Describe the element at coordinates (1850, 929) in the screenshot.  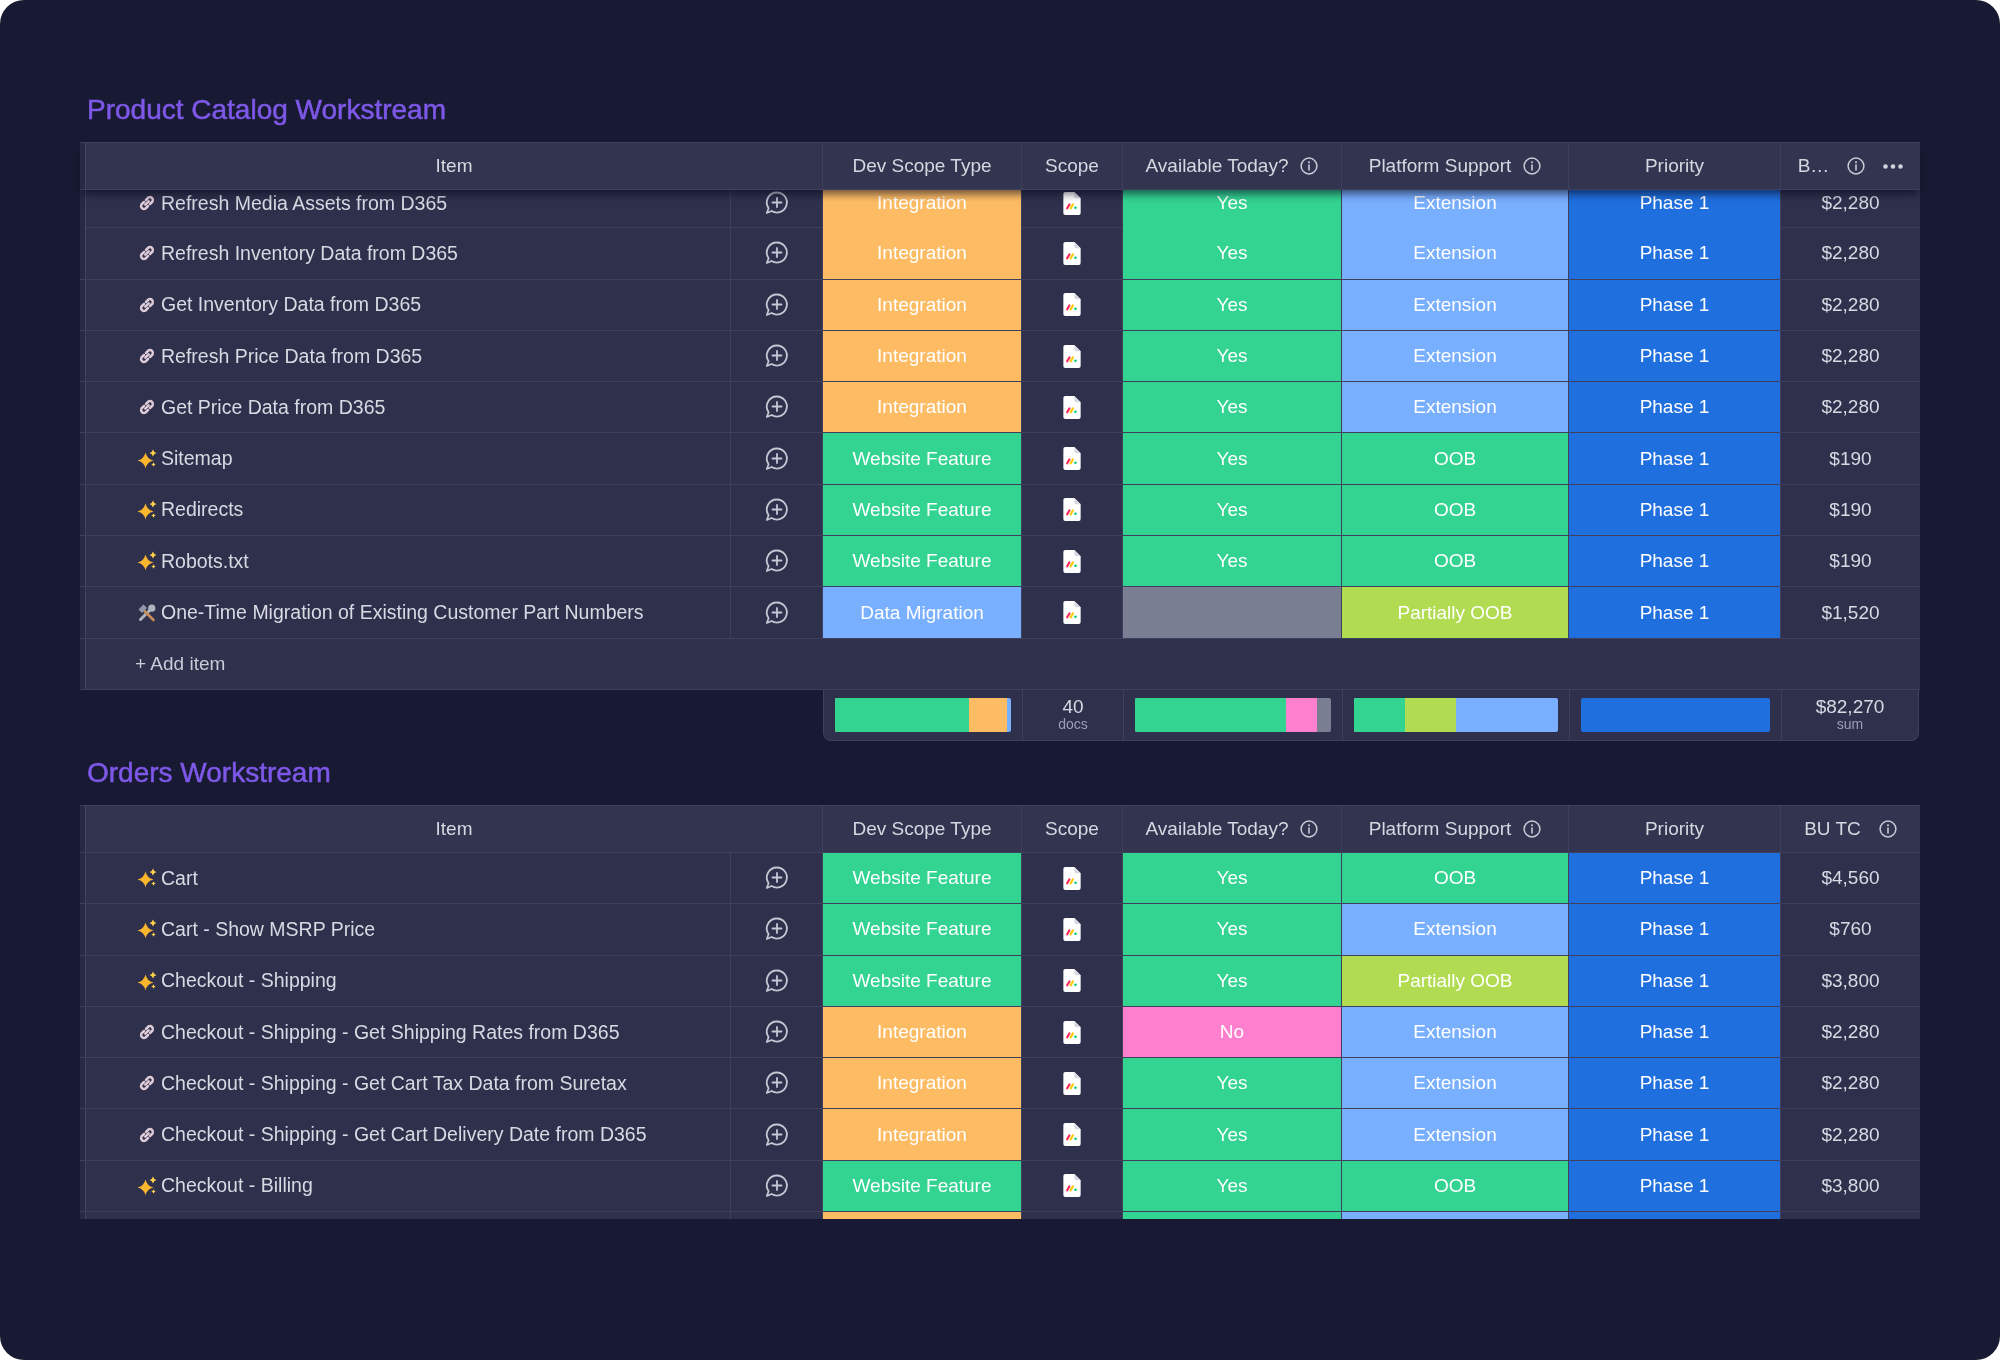
I see `budget-value: $760` at that location.